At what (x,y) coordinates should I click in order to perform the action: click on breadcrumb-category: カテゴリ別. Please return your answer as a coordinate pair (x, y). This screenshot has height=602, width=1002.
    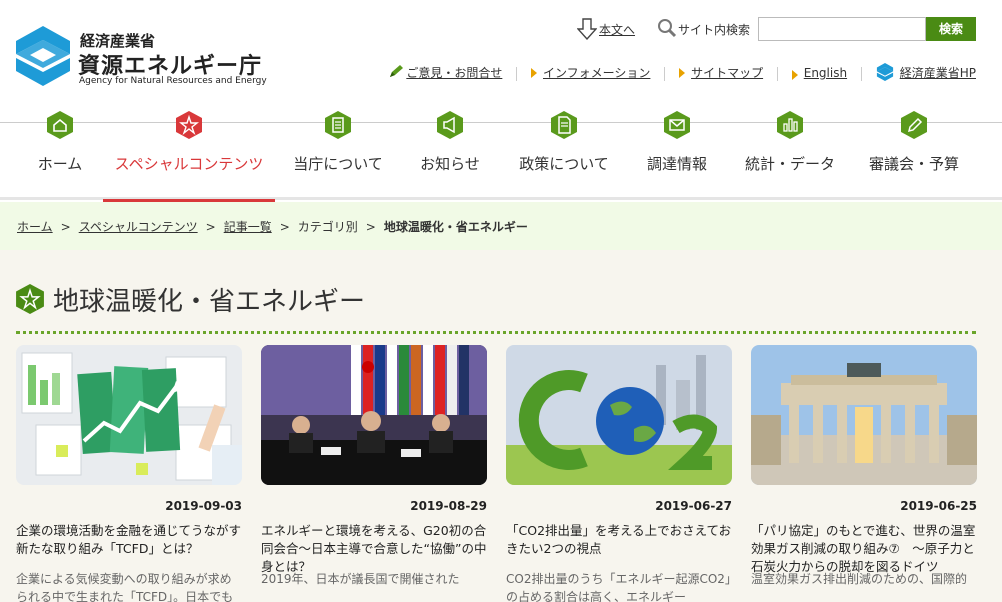
    Looking at the image, I should click on (327, 227).